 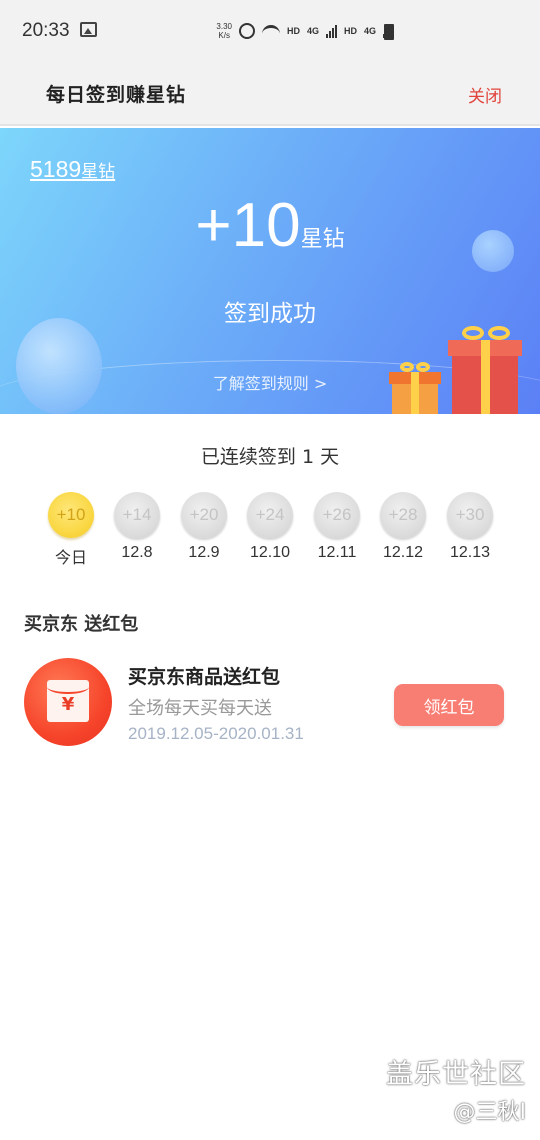 What do you see at coordinates (70, 558) in the screenshot?
I see `day-label: 今日` at bounding box center [70, 558].